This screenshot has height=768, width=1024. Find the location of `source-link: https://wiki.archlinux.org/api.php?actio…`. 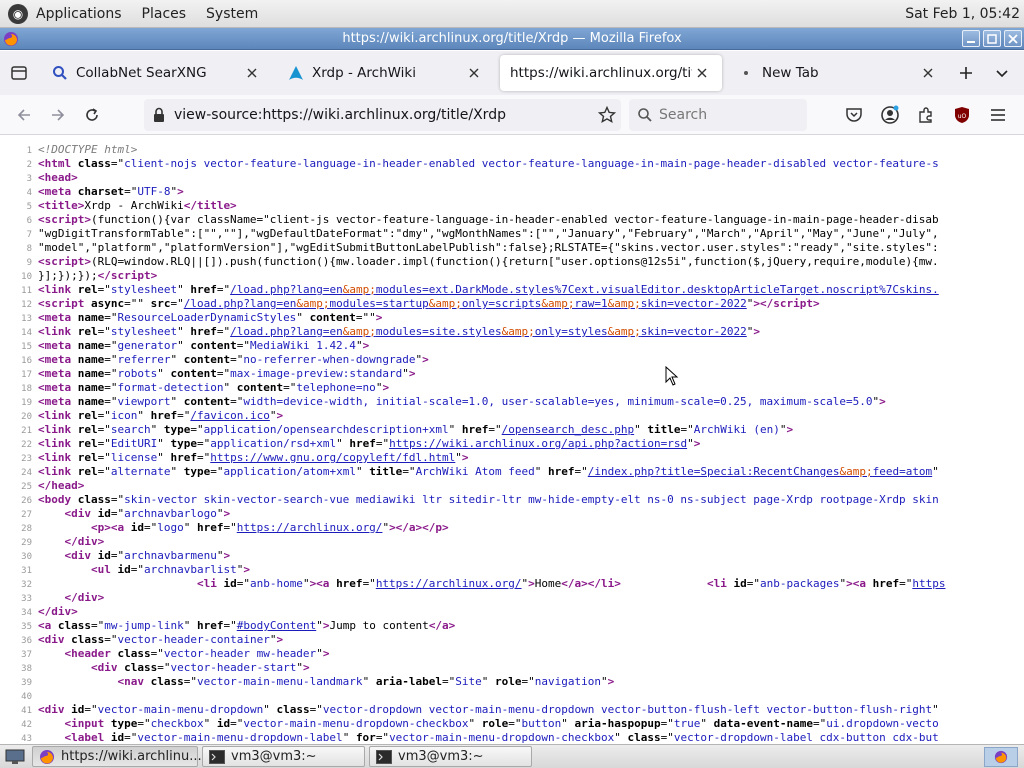

source-link: https://wiki.archlinux.org/api.php?actio… is located at coordinates (538, 443).